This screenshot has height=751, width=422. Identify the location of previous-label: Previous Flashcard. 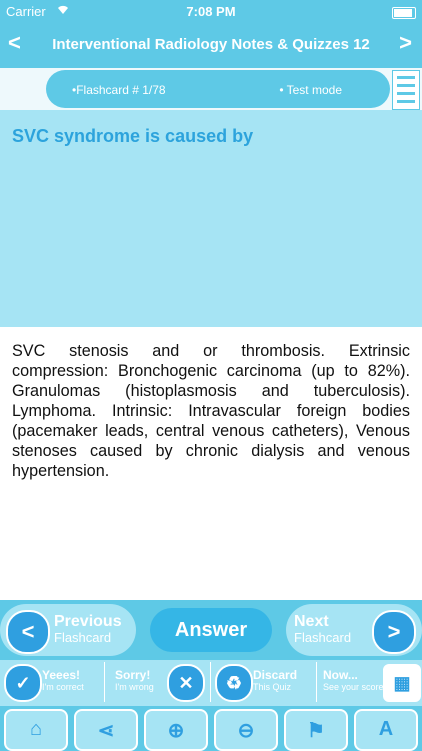
(88, 630).